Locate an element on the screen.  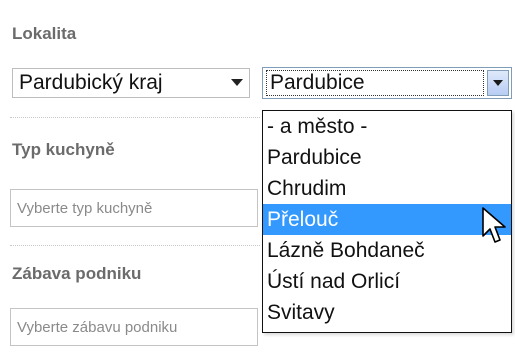
cuisine-input is located at coordinates (134, 208).